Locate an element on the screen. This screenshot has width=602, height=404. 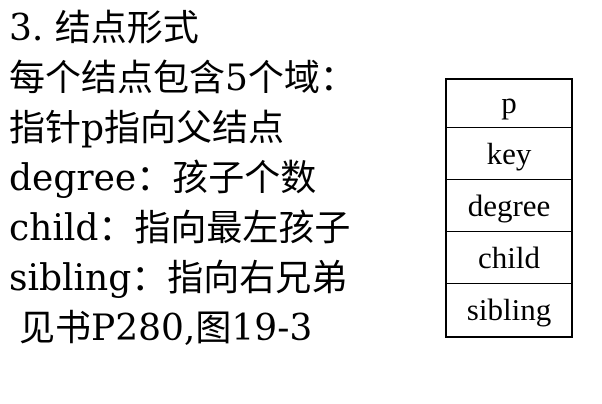
line-child: child：指向最左孩子 is located at coordinates (180, 228).